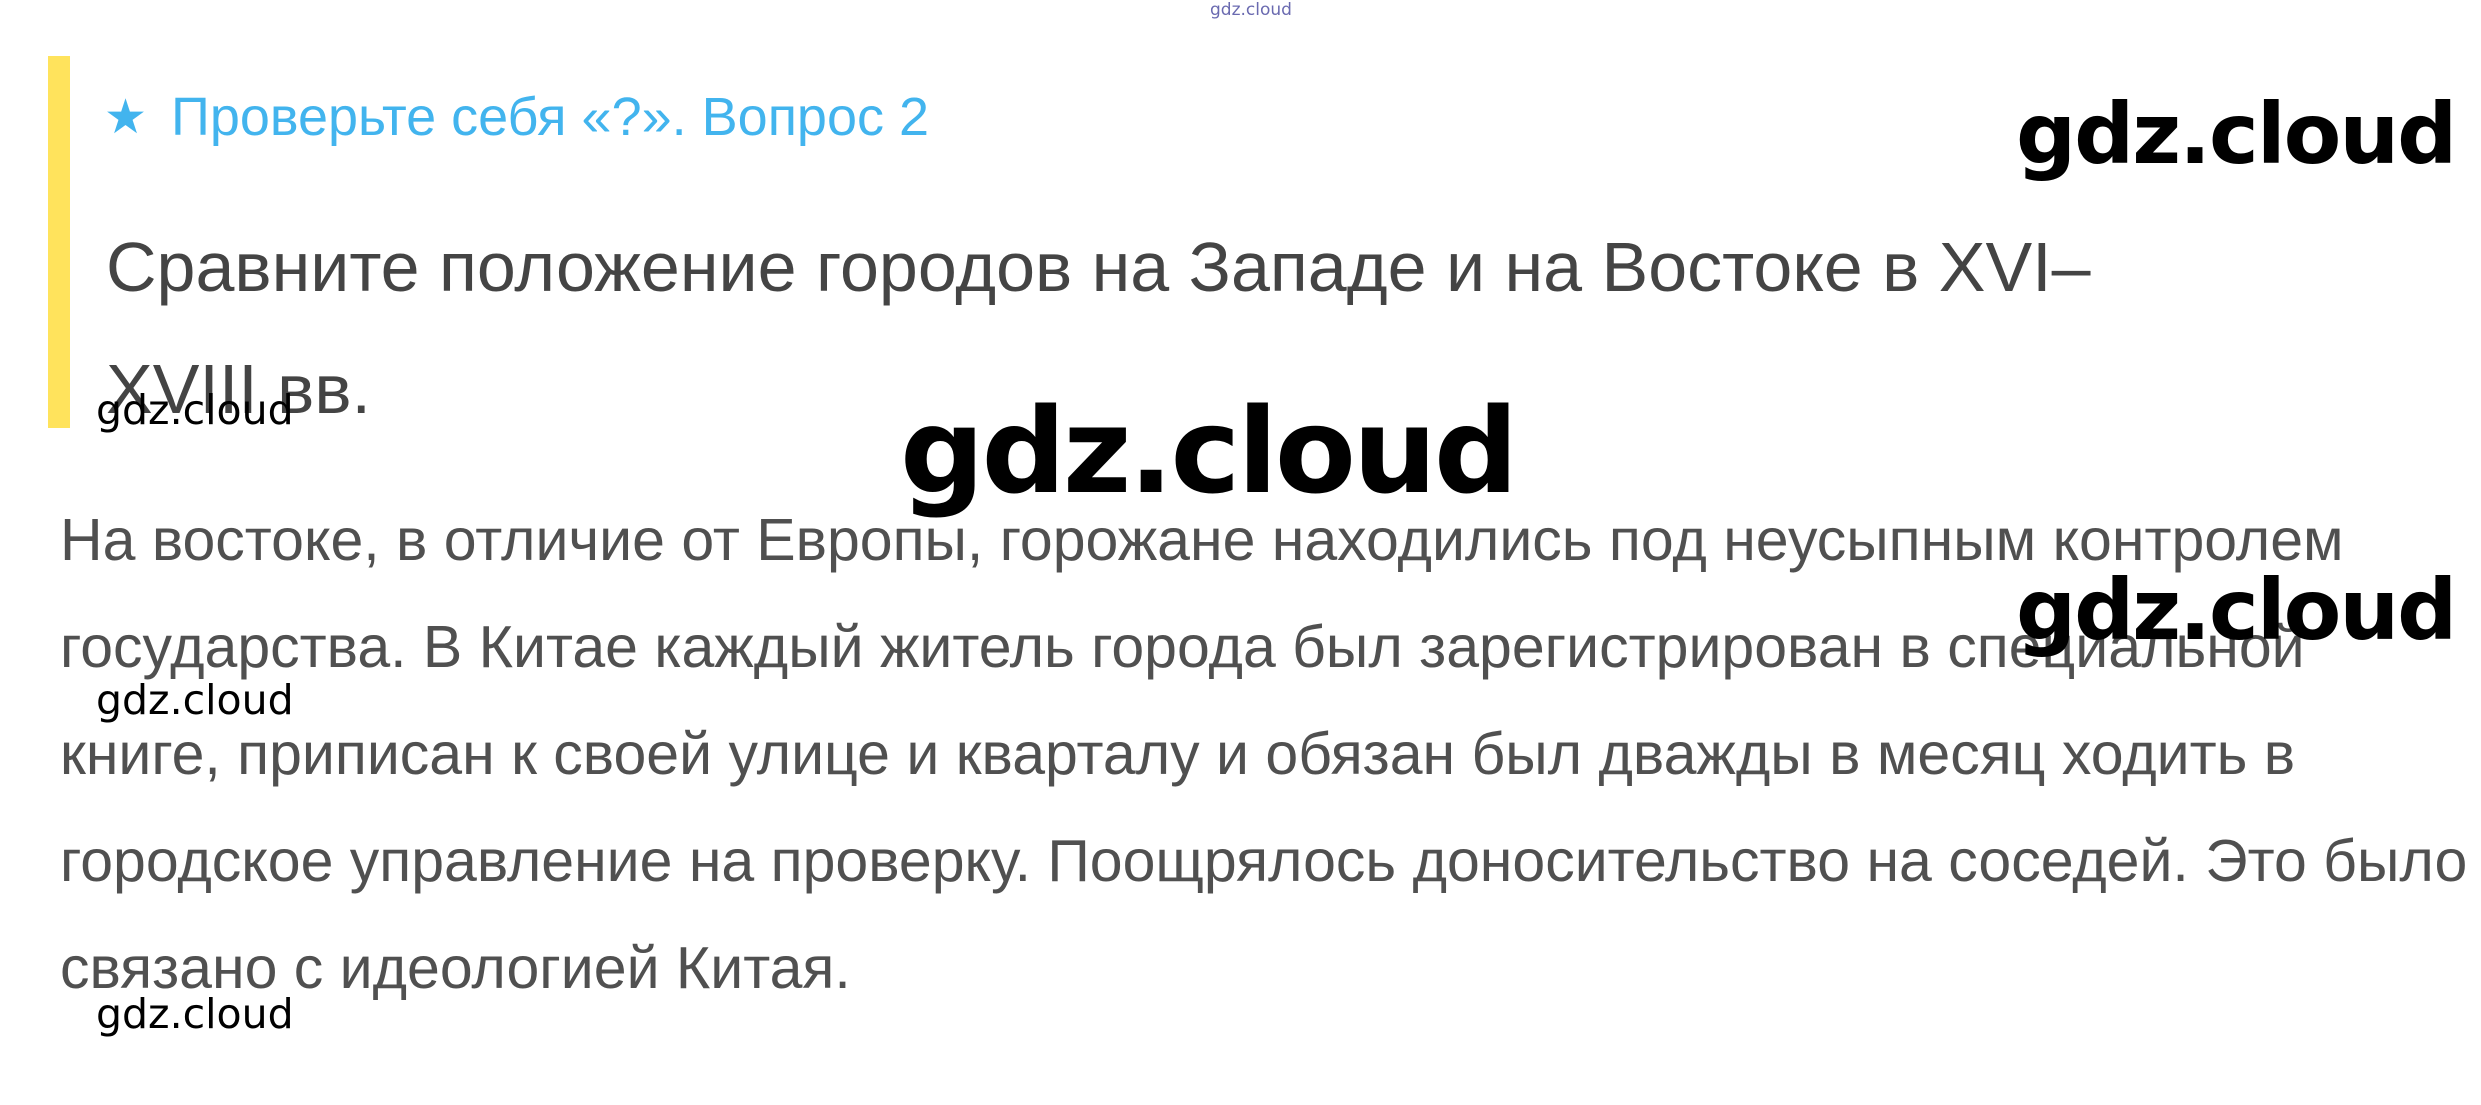 Image resolution: width=2481 pixels, height=1105 pixels. I want to click on watermark-center: gdz.cloud, so click(1209, 451).